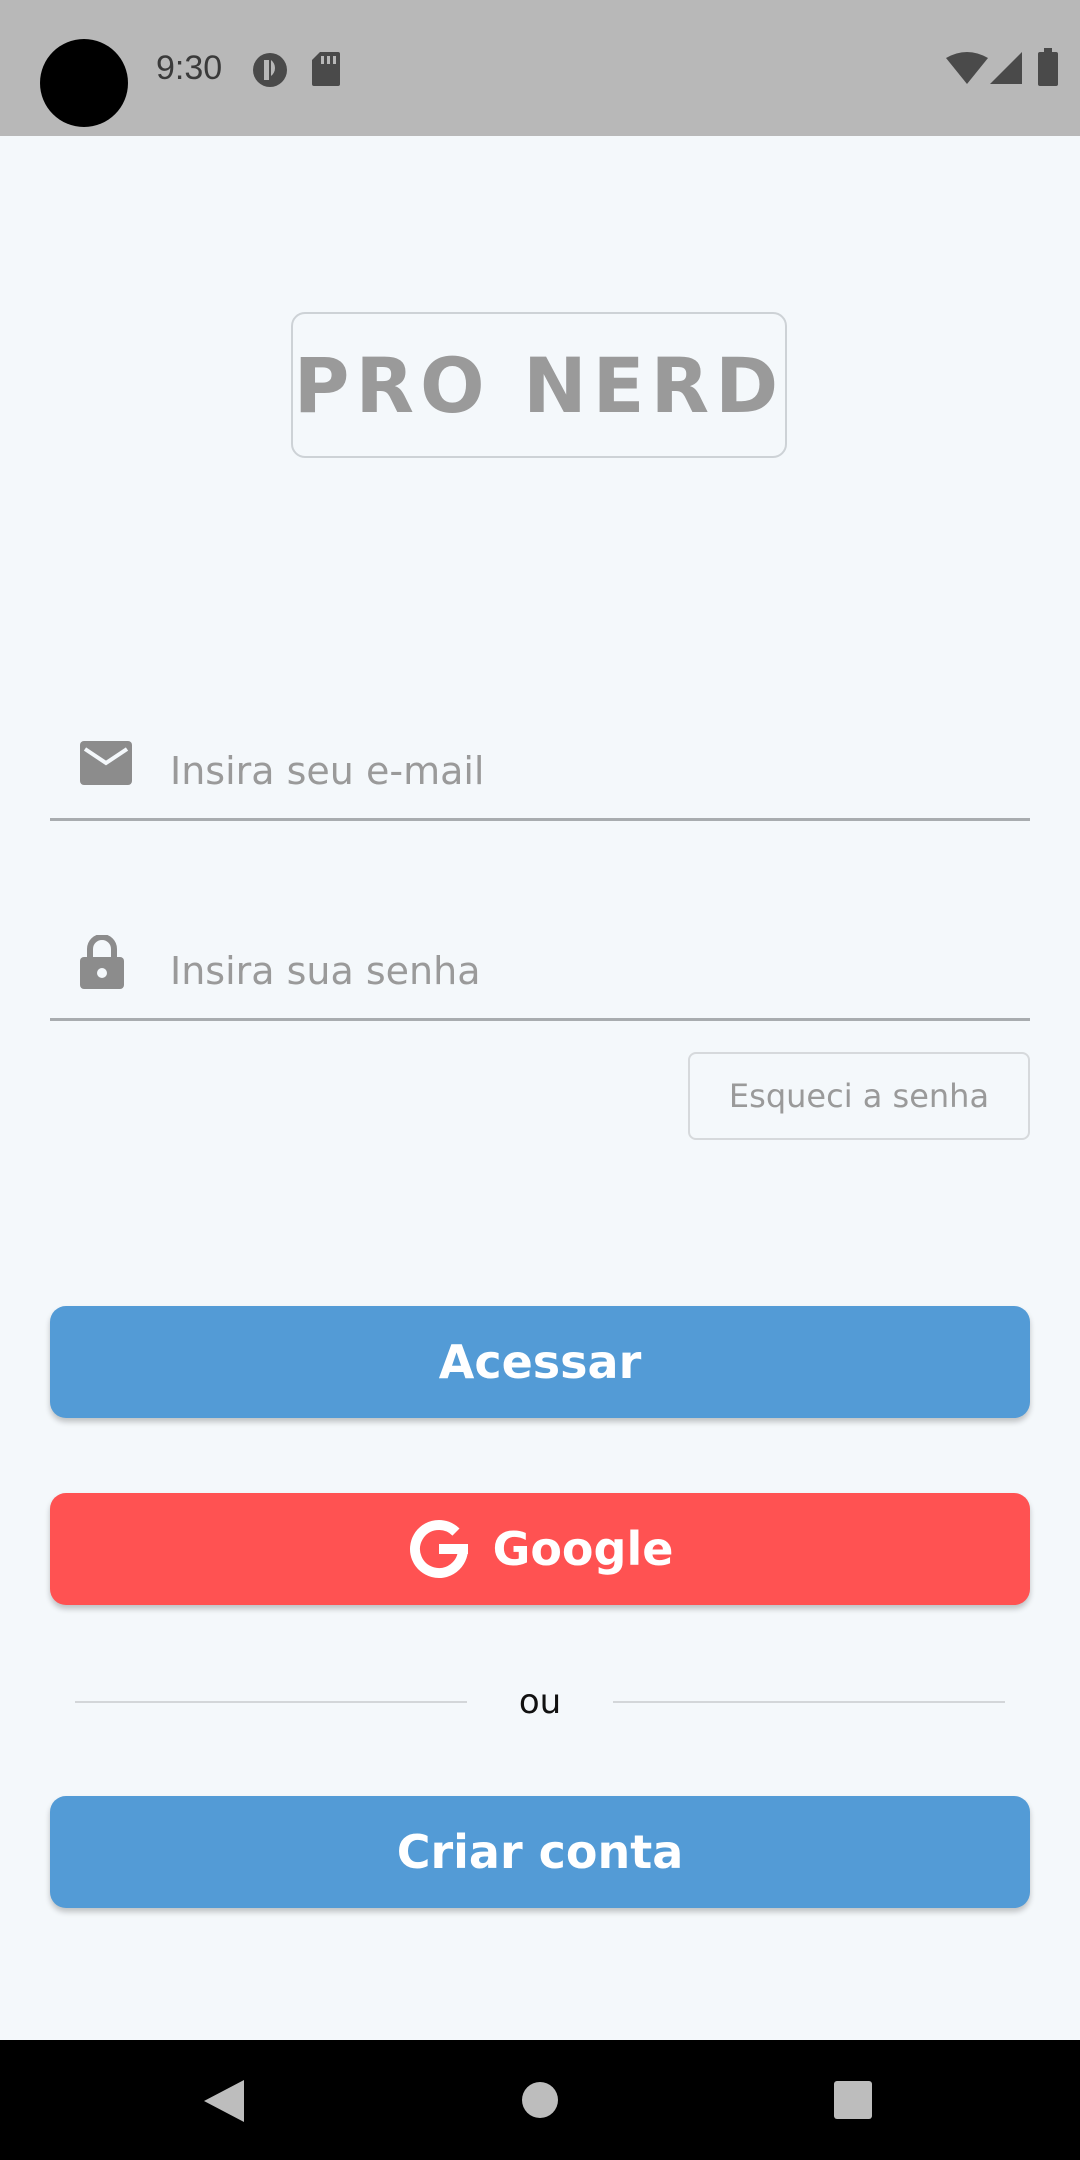  I want to click on email-input, so click(590, 771).